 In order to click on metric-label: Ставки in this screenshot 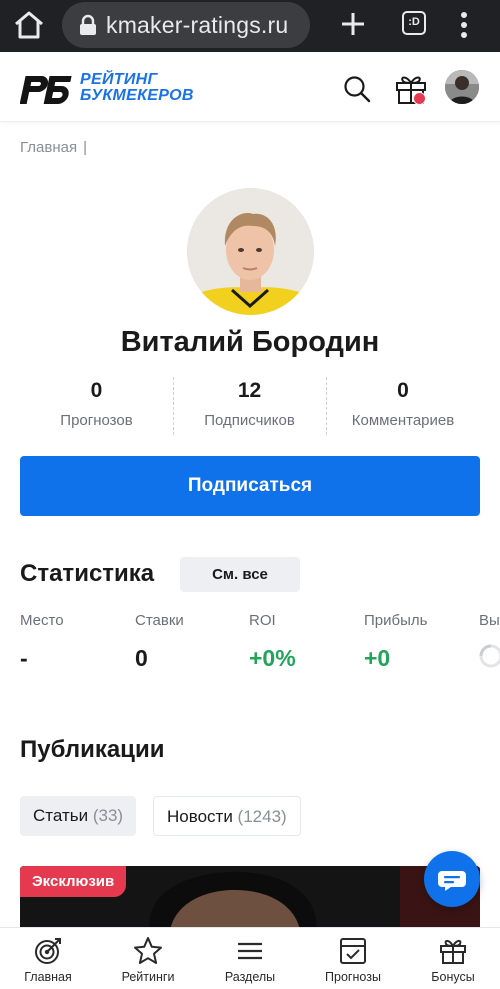, I will do `click(159, 620)`.